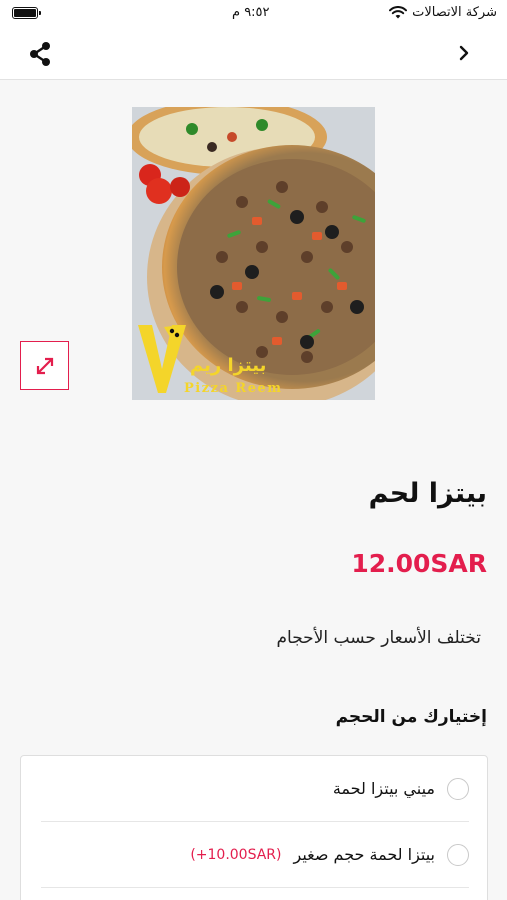 The width and height of the screenshot is (507, 900). I want to click on product-title: بيتزا لحم, so click(427, 493).